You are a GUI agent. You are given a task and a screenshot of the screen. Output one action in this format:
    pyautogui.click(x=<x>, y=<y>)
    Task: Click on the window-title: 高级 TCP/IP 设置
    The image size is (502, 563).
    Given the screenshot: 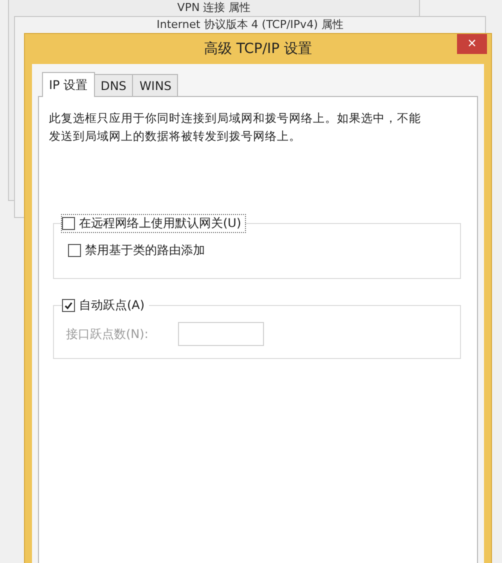 What is the action you would take?
    pyautogui.click(x=258, y=49)
    